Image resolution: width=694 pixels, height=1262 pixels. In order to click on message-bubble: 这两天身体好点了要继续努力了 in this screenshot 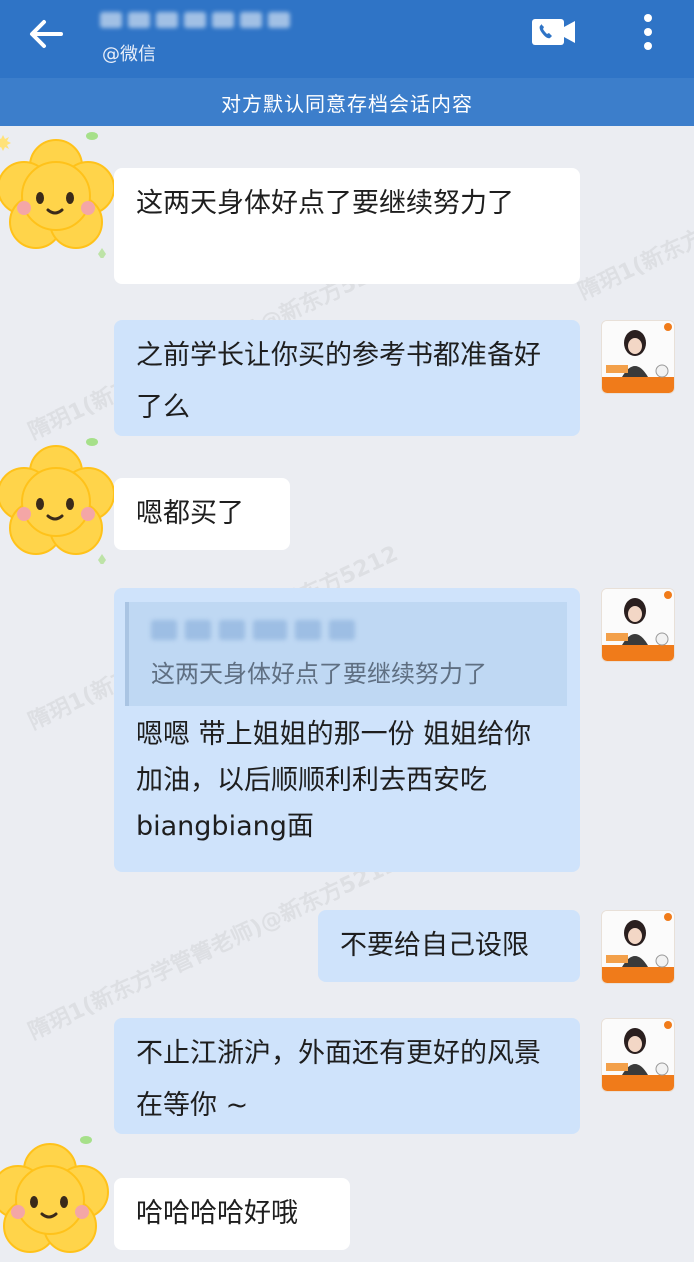, I will do `click(347, 226)`.